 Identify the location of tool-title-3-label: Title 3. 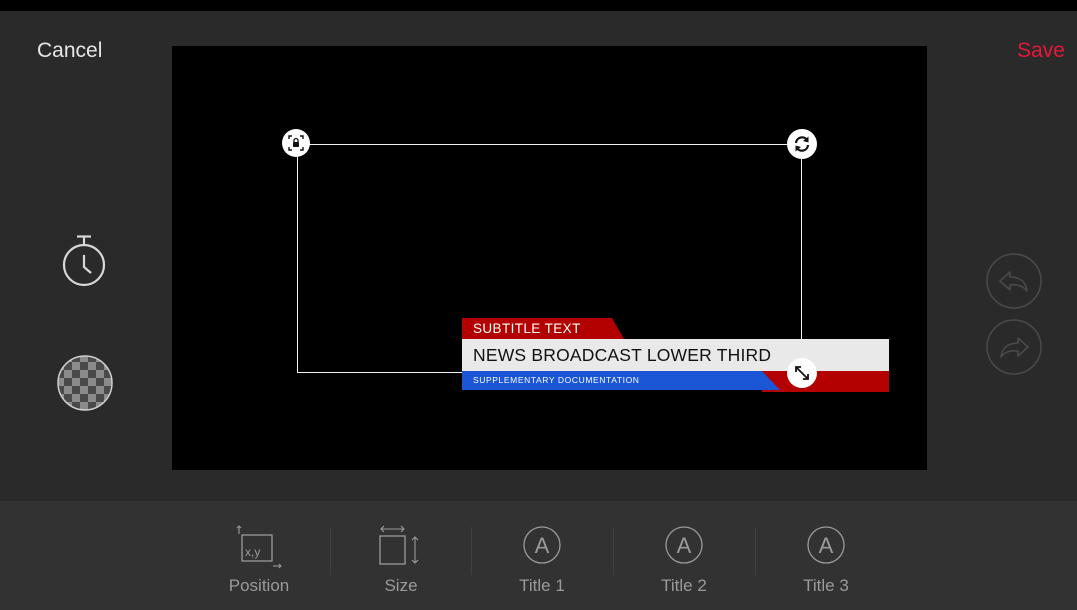
(826, 585).